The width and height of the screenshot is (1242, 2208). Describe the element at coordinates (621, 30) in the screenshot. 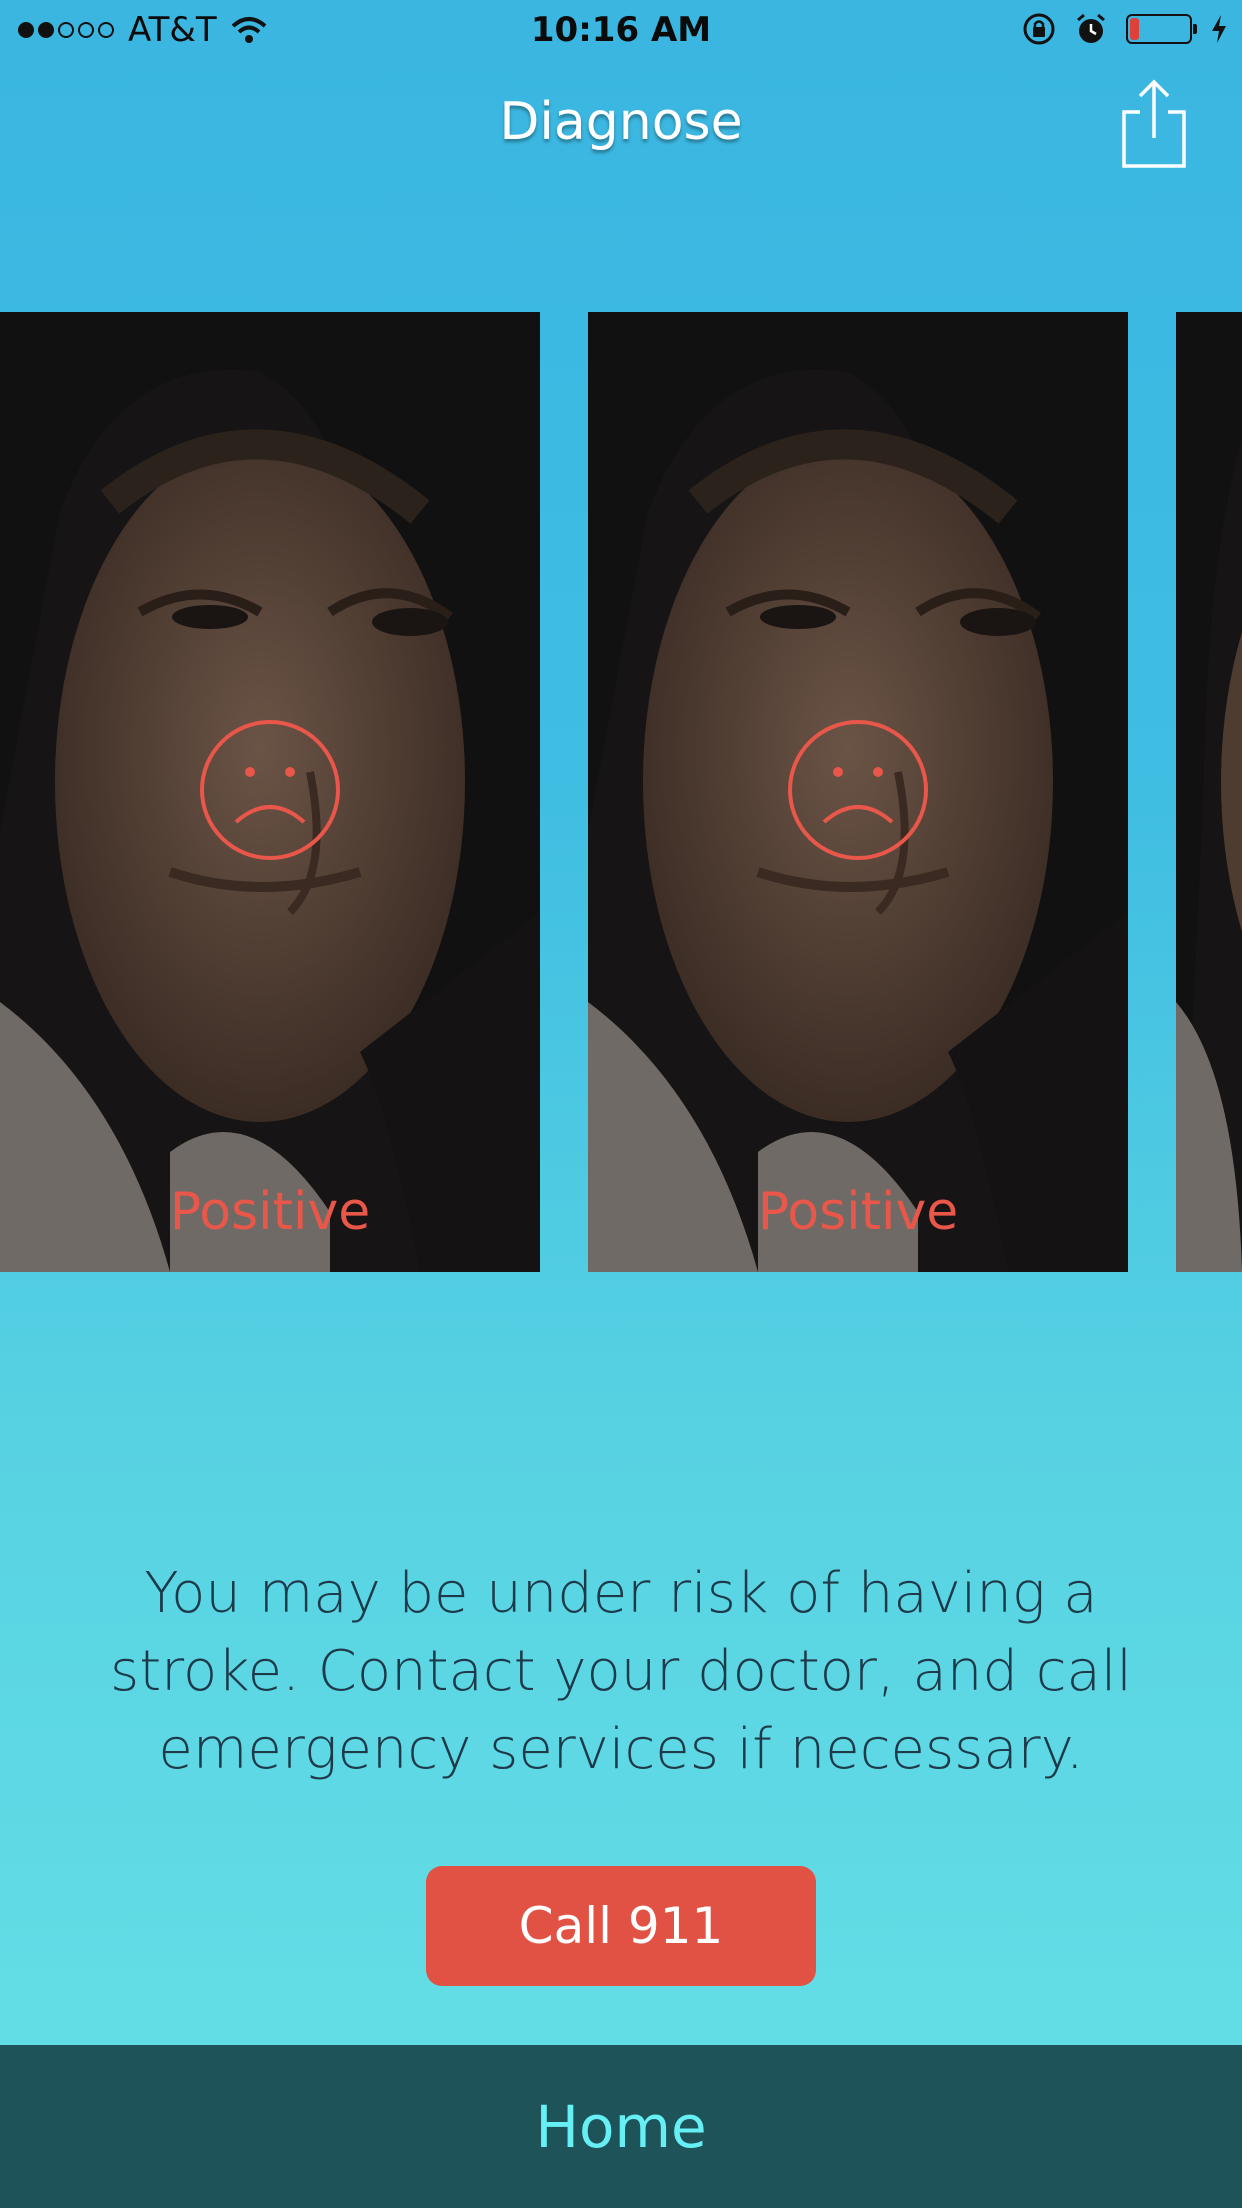

I see `status-bar: AT&T 10:16 AM` at that location.